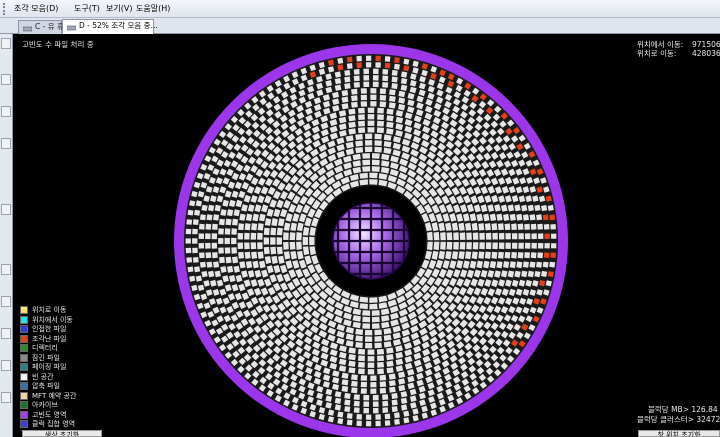  I want to click on legend-label: 디렉터리, so click(45, 348).